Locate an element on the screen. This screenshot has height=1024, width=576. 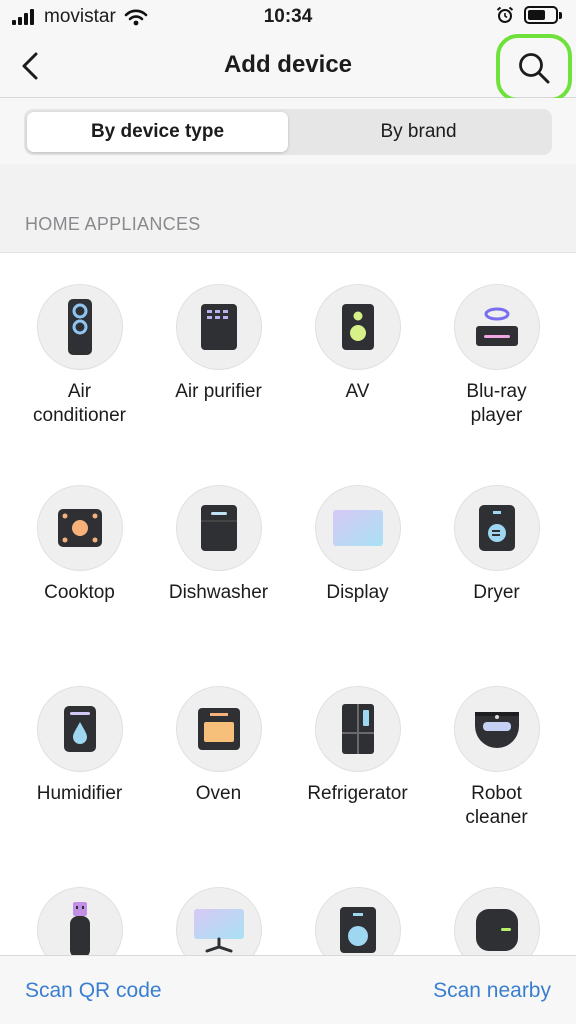
device-tile-air-purifier: Air purifier is located at coordinates (218, 353).